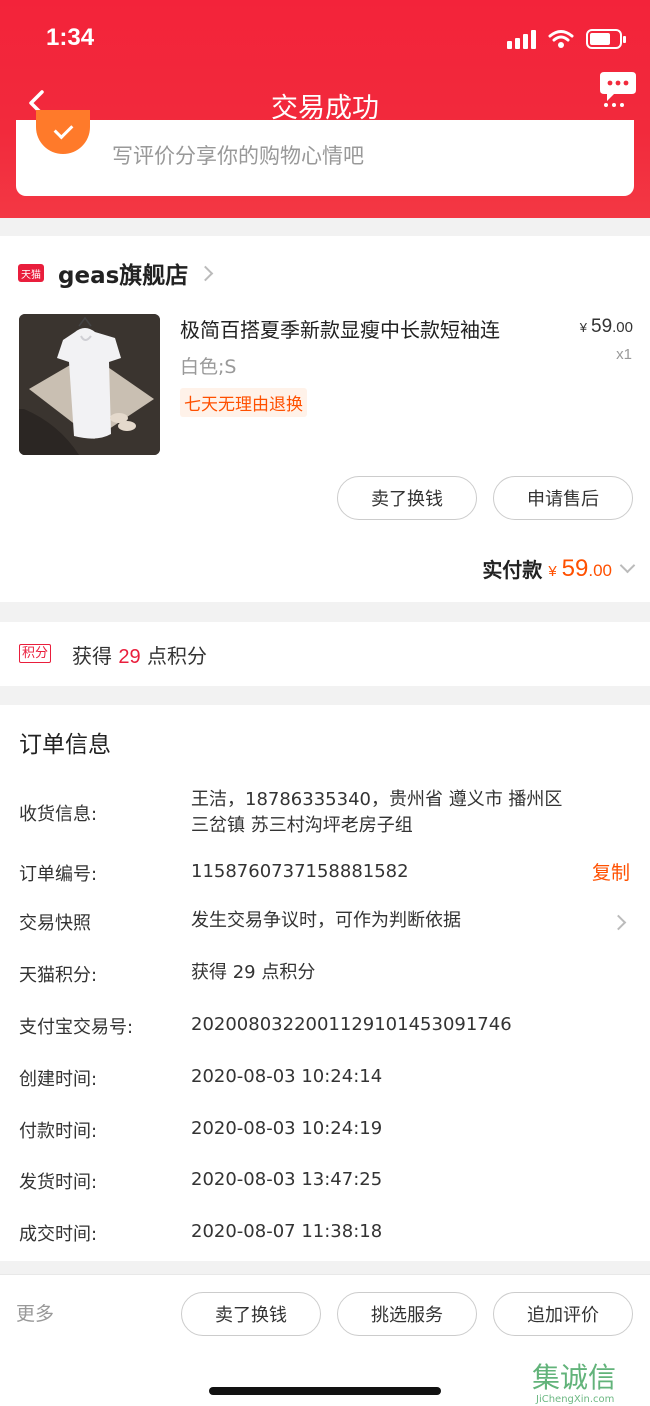 The image size is (650, 1406). Describe the element at coordinates (563, 498) in the screenshot. I see `after-sale-button: 申请售后` at that location.